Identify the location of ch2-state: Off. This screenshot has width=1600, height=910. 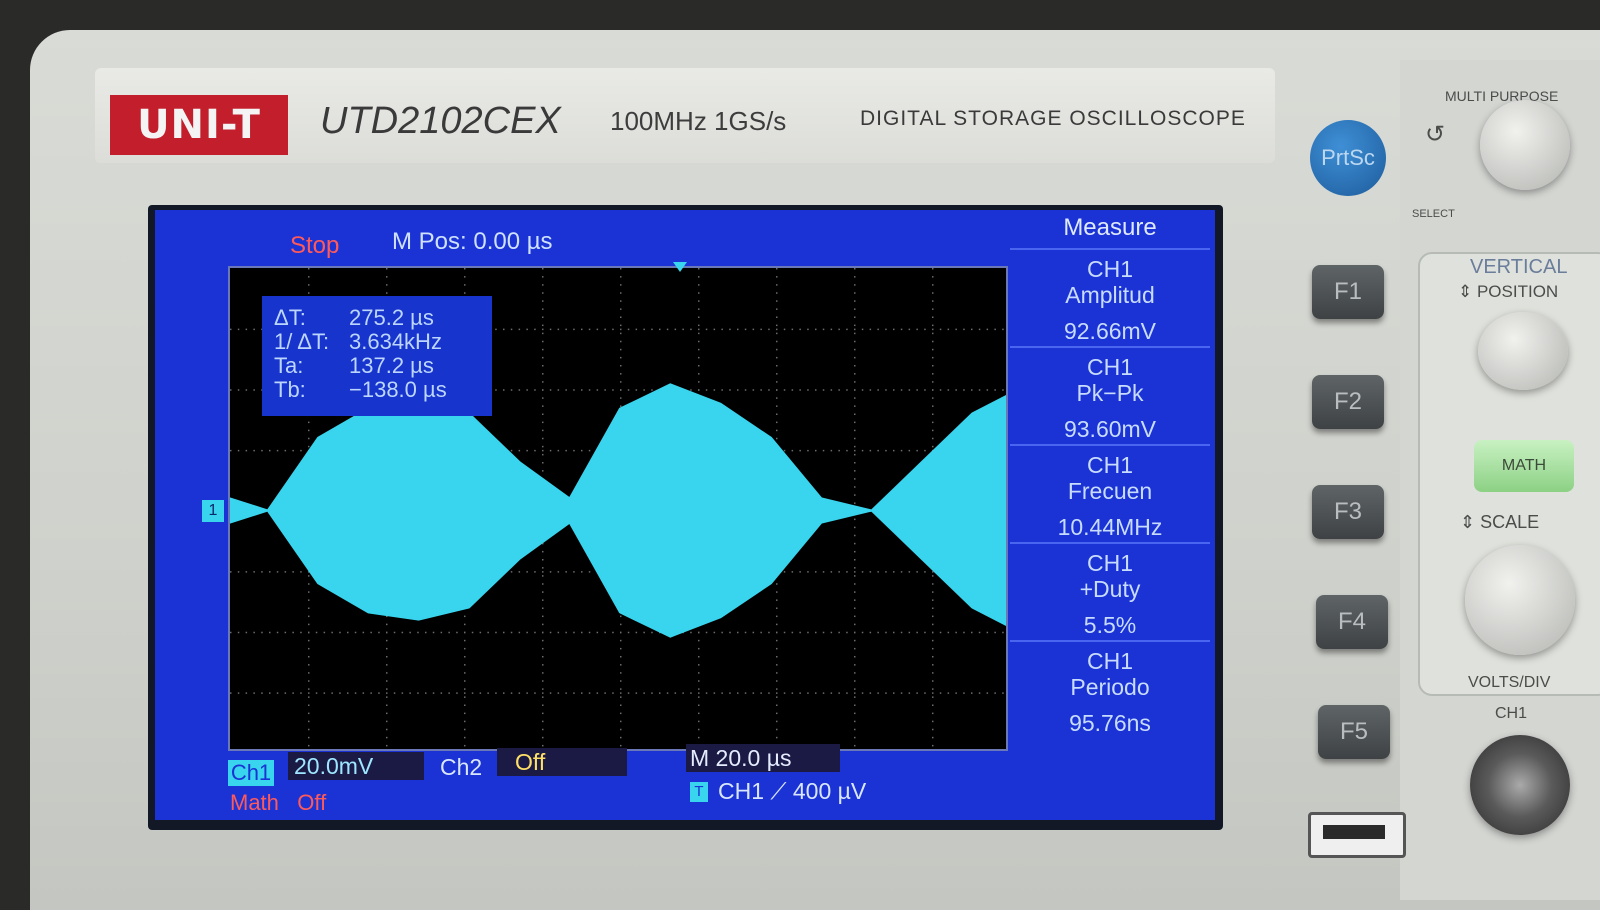
(562, 762).